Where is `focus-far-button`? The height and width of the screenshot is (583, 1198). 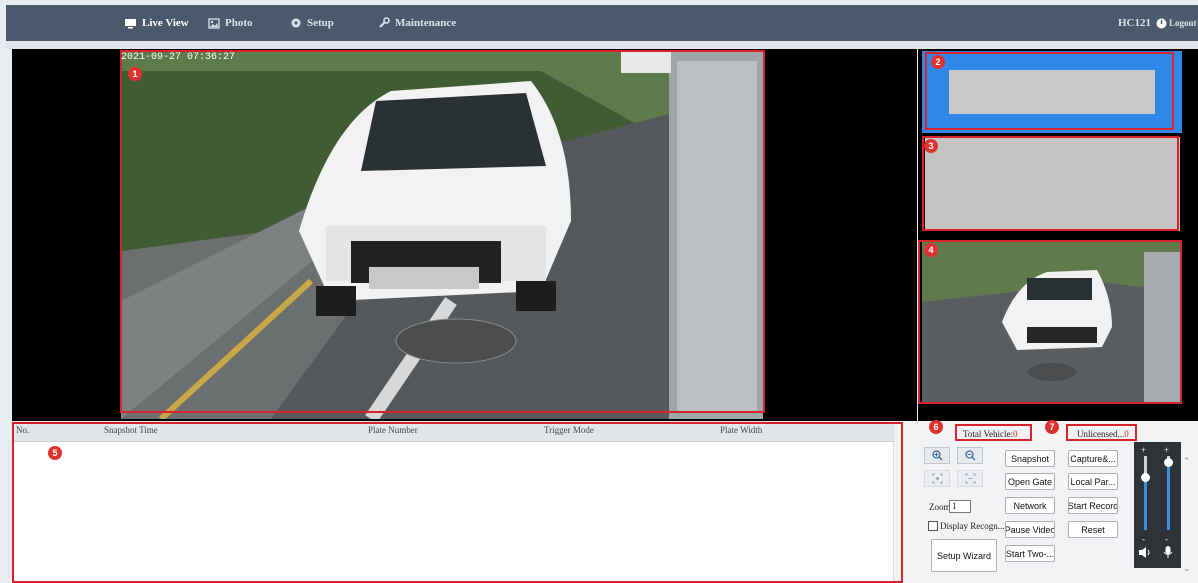 focus-far-button is located at coordinates (970, 478).